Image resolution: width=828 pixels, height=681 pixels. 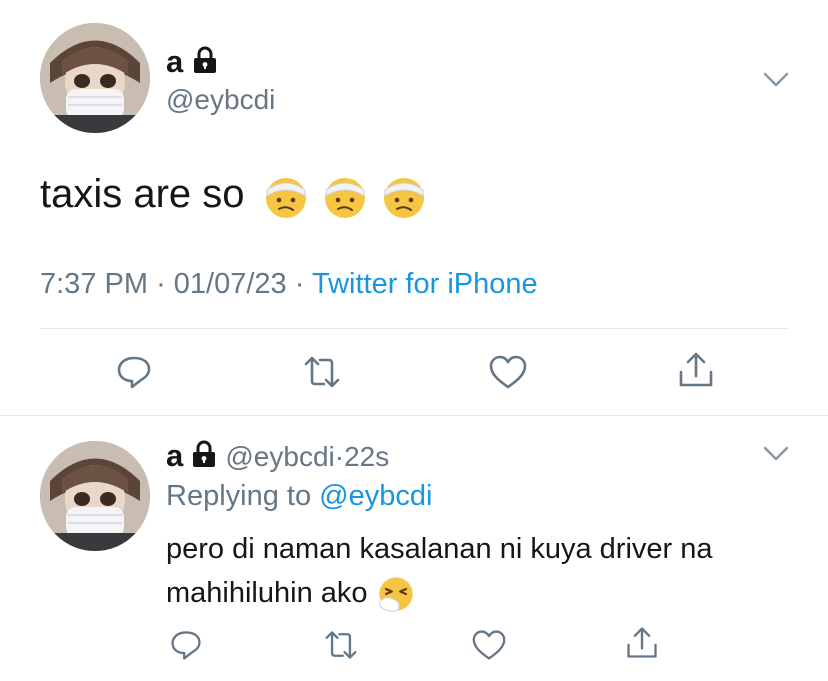 I want to click on reply-button, so click(x=134, y=372).